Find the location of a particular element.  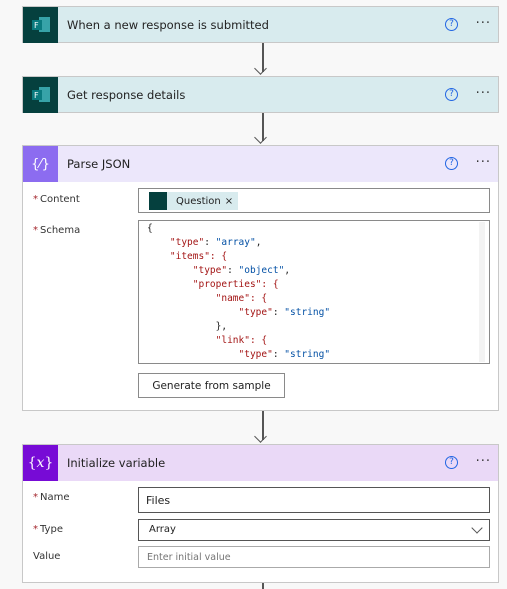

connector-arrow is located at coordinates (263, 586).